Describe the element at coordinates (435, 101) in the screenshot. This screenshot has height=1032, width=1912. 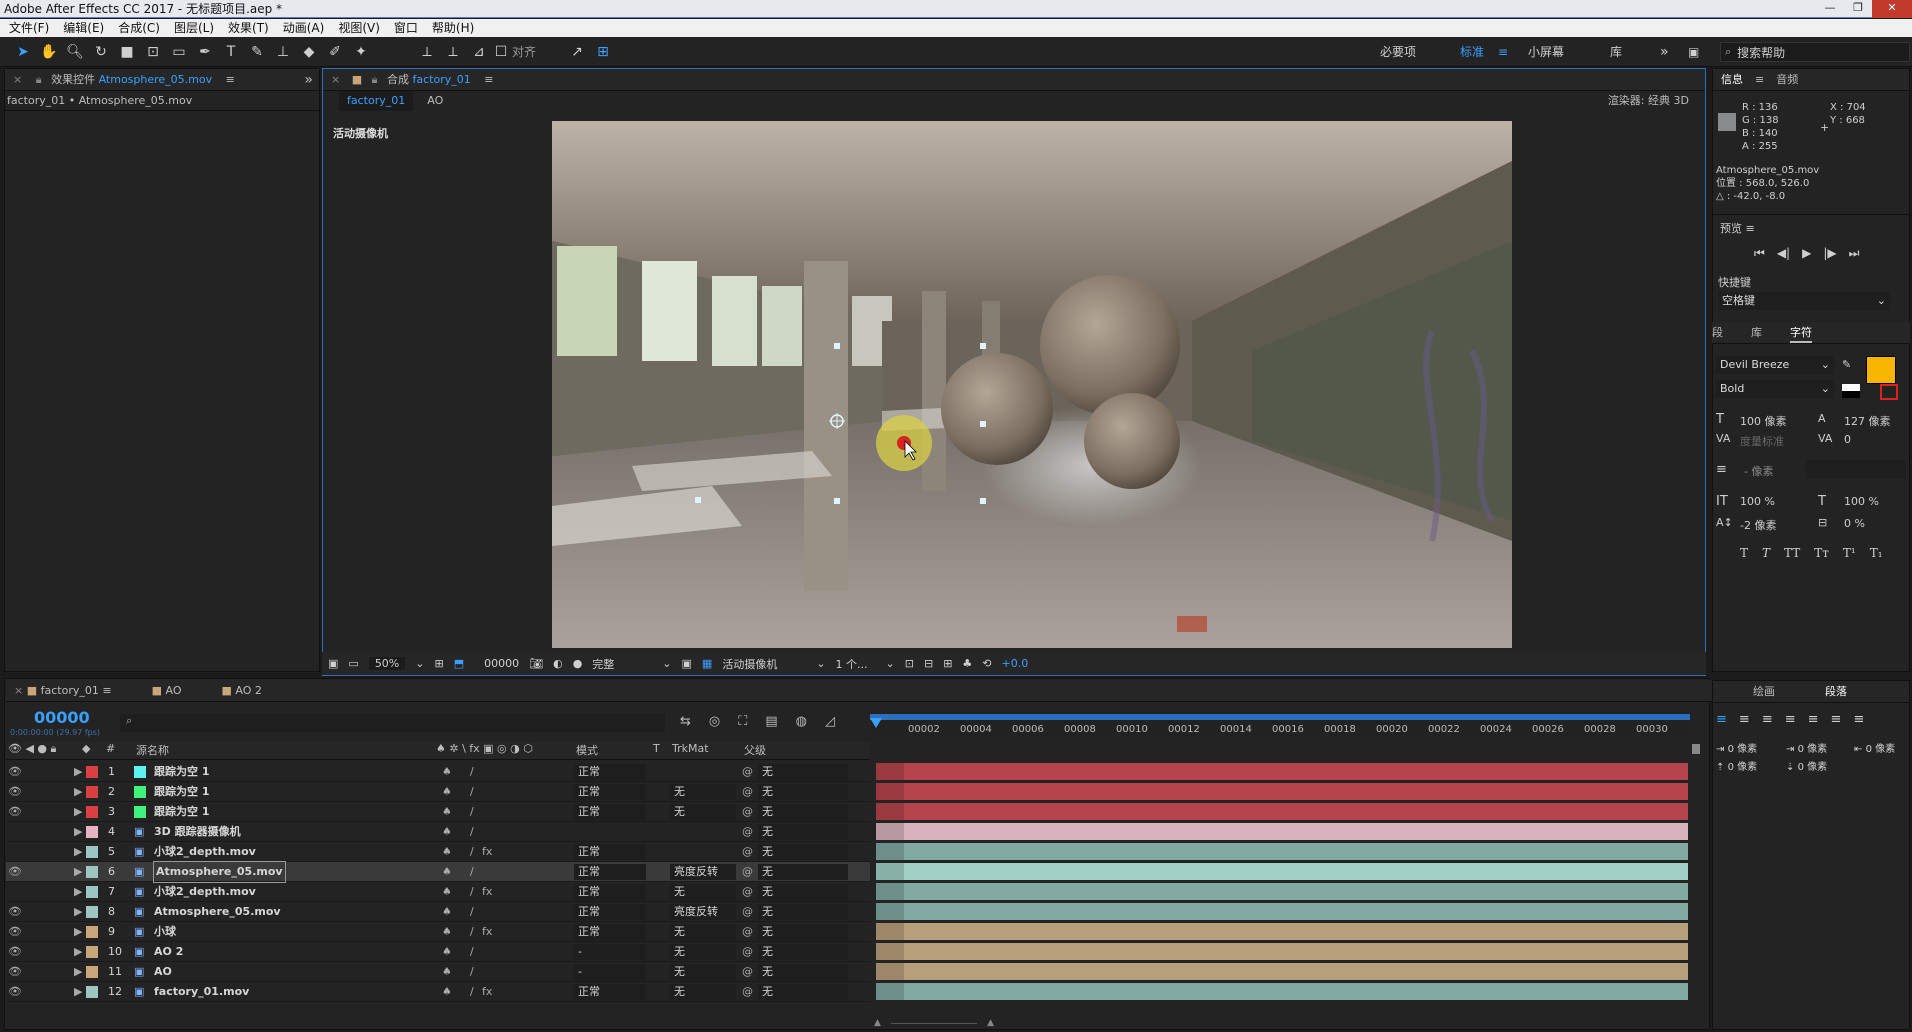
I see `subtab-ao: AO` at that location.